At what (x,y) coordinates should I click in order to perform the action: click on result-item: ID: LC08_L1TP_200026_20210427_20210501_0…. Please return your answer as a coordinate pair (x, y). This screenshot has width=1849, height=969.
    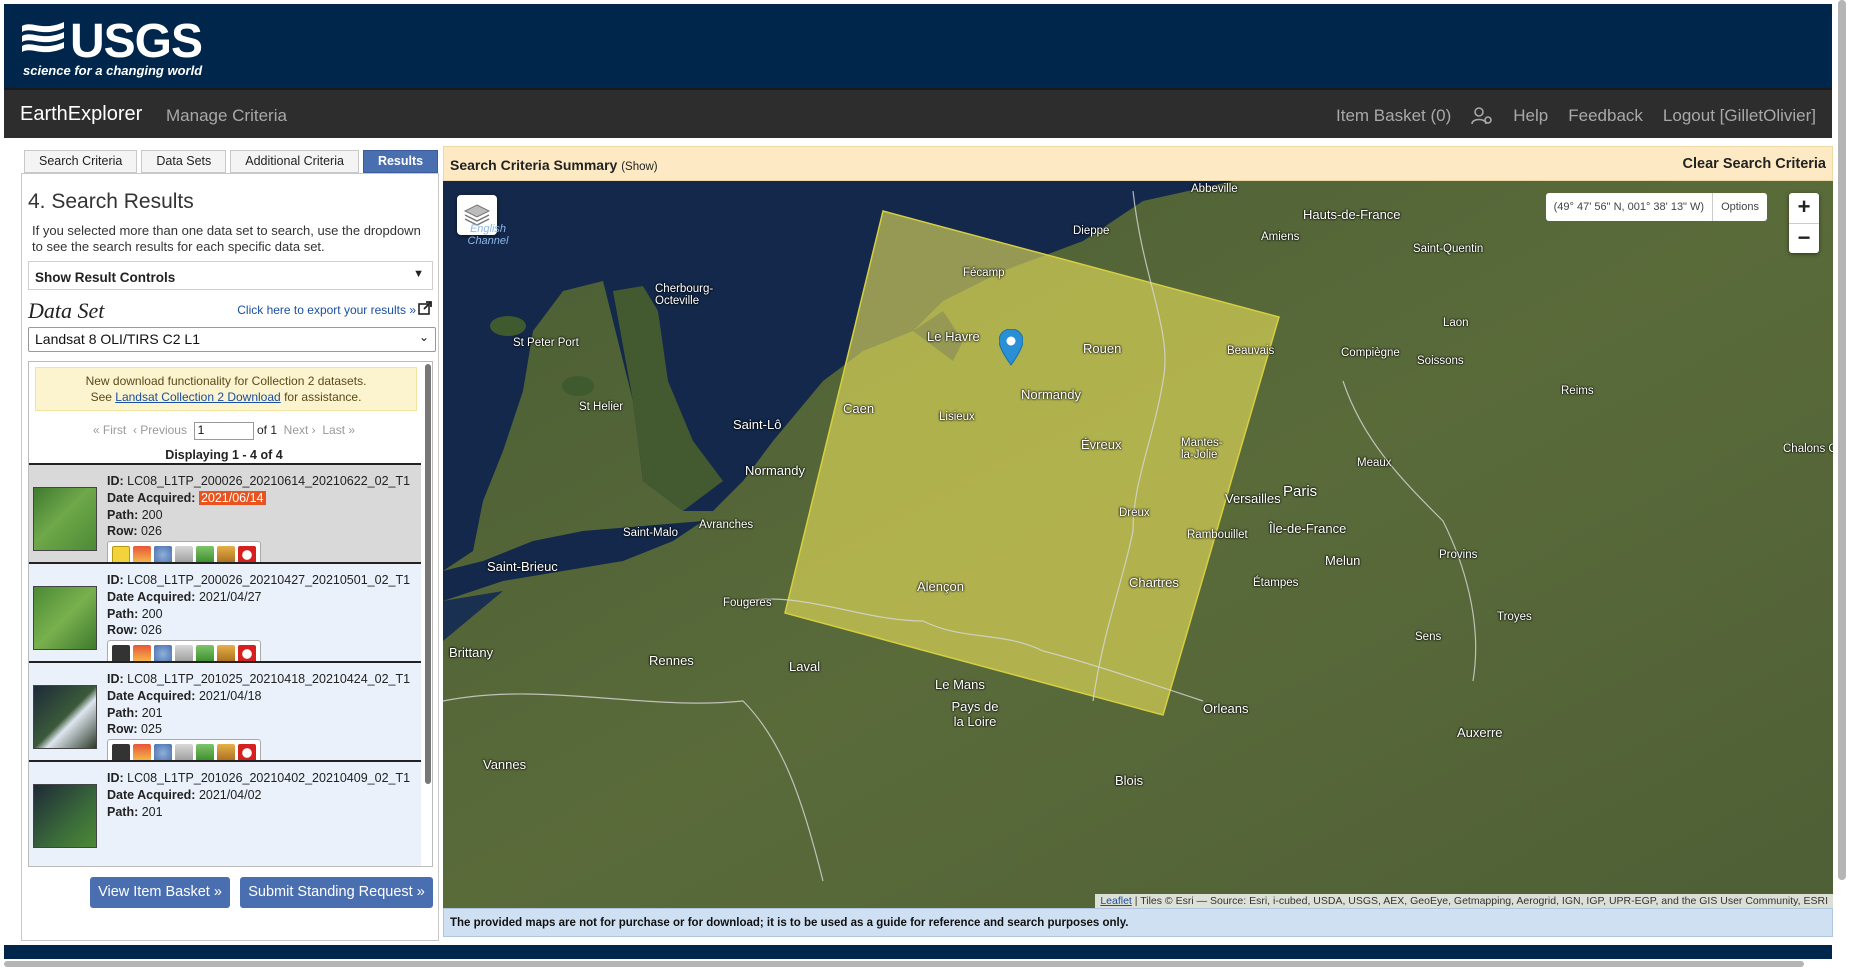
    Looking at the image, I should click on (225, 618).